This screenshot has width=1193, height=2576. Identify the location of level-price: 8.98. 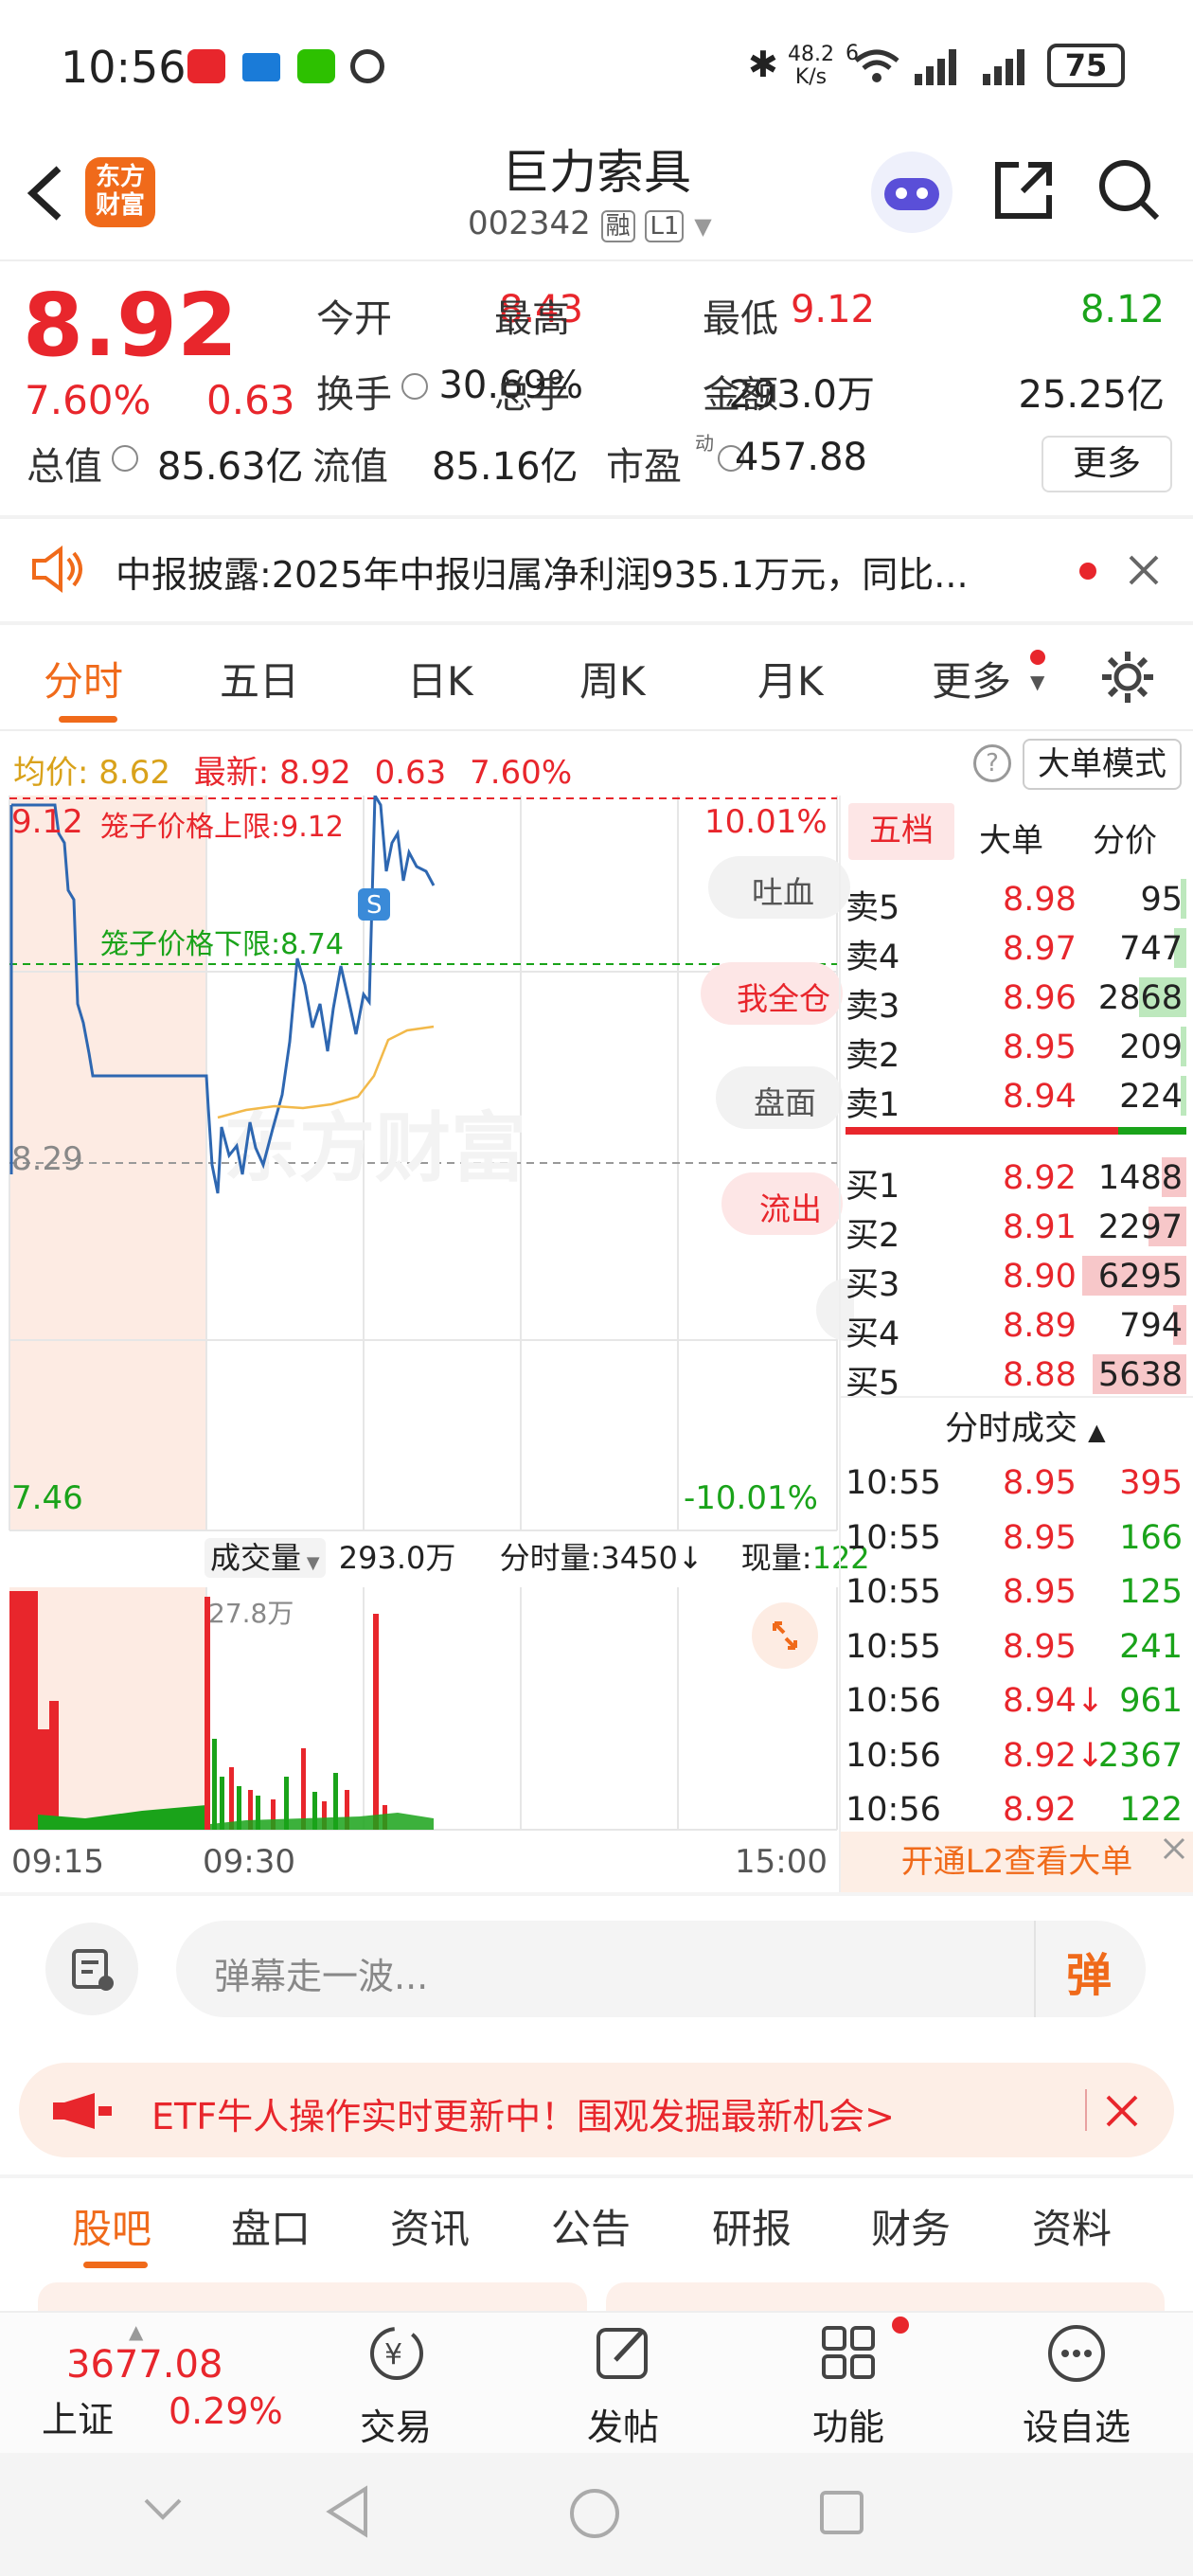
(1040, 900).